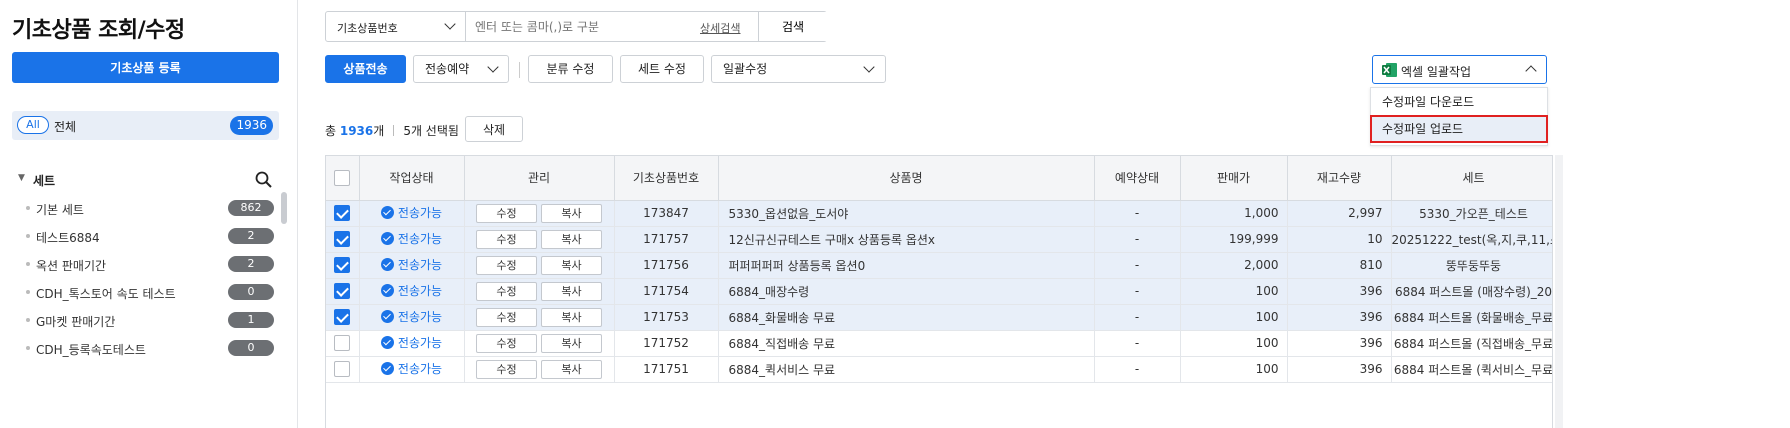 The width and height of the screenshot is (1790, 428). I want to click on product-name-cell: 6884_퀵서비스 무료, so click(906, 369).